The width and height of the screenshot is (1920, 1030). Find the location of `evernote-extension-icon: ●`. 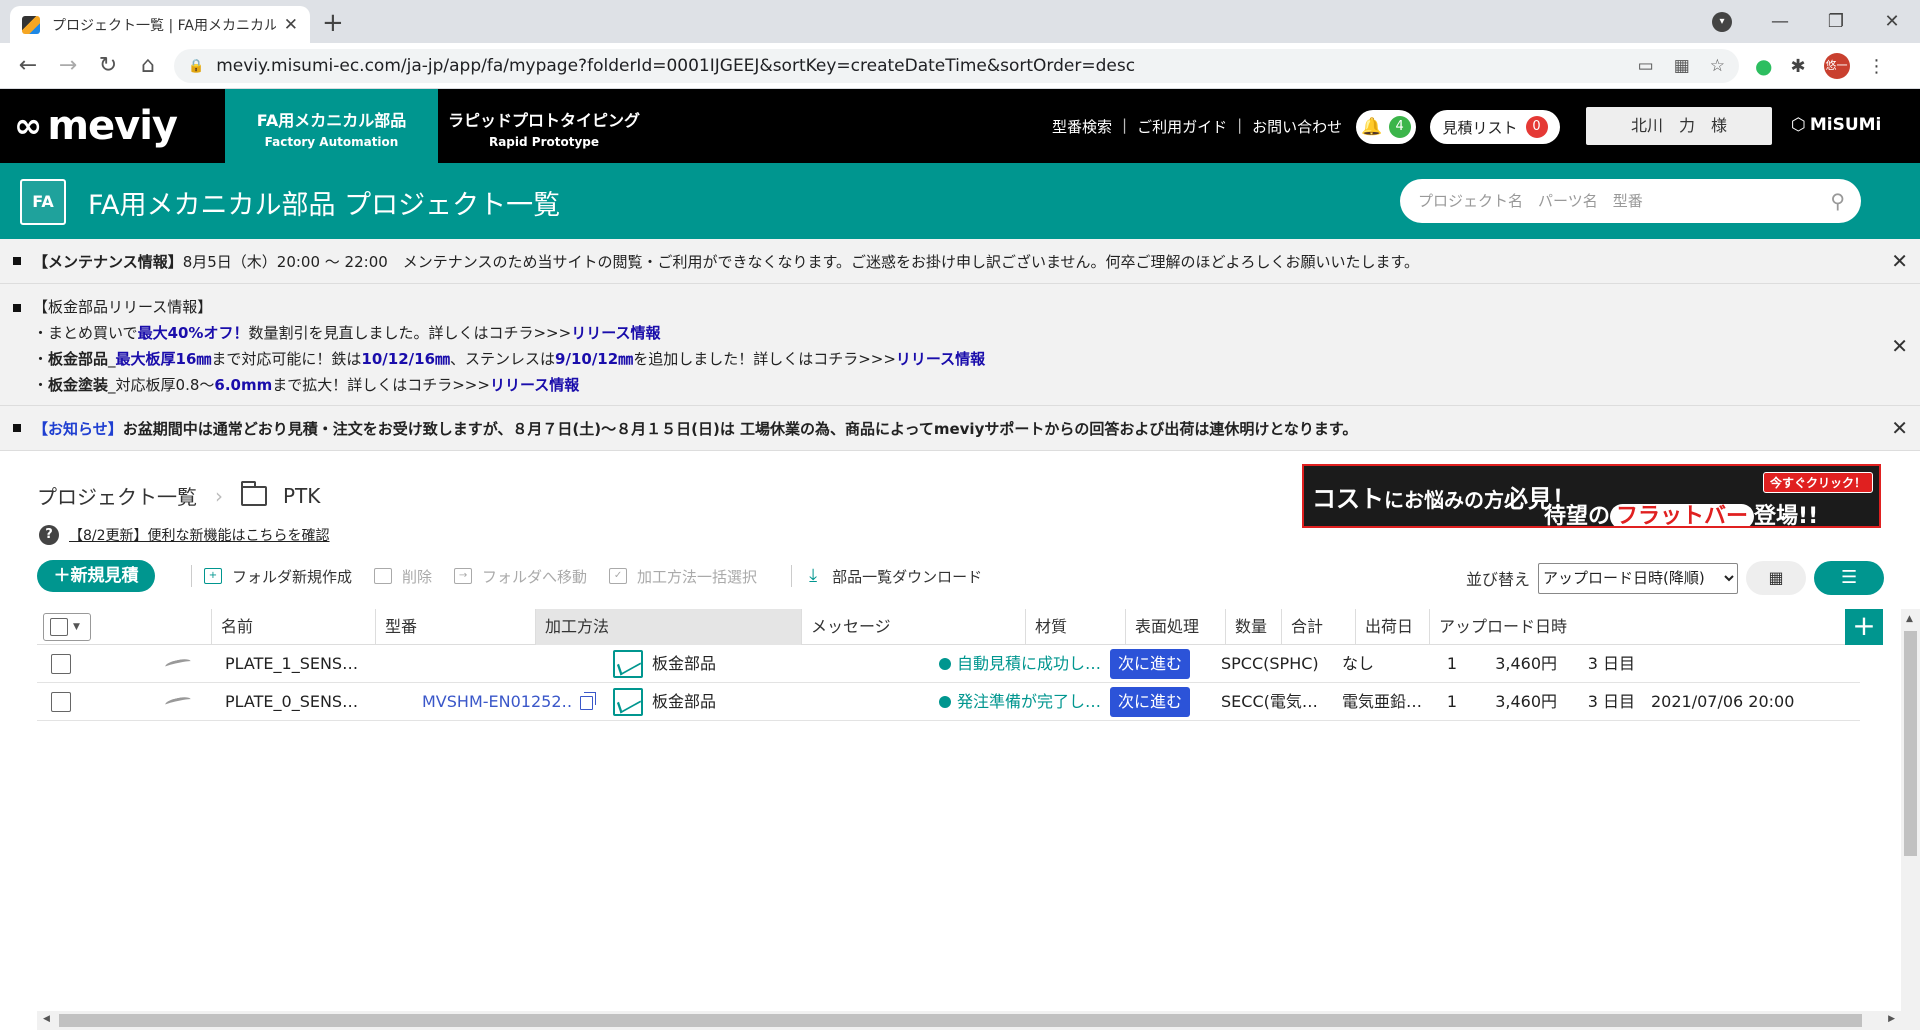

evernote-extension-icon: ● is located at coordinates (1763, 66).